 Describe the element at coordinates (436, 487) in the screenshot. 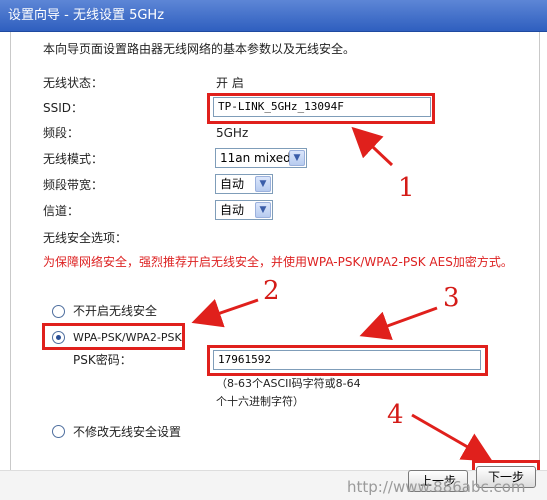

I see `watermark: http://www.886abc.com` at that location.